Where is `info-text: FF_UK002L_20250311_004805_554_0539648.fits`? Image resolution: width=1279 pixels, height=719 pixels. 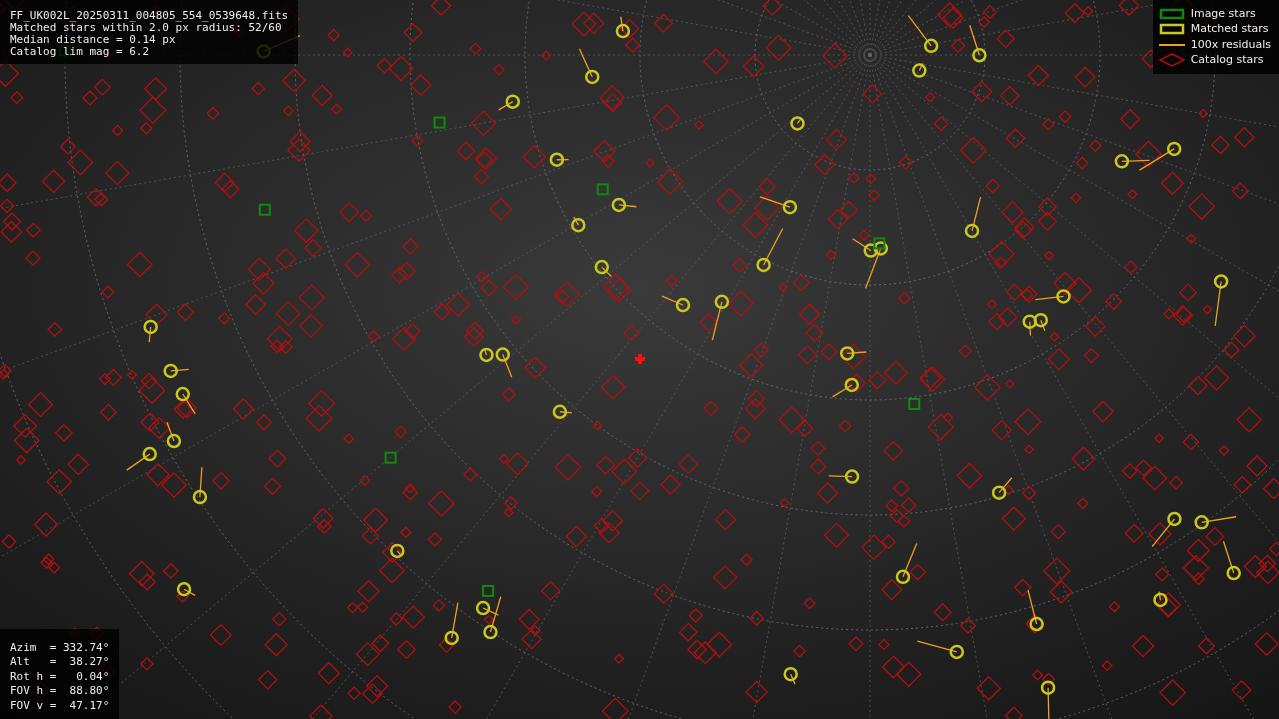
info-text: FF_UK002L_20250311_004805_554_0539648.fits is located at coordinates (149, 16).